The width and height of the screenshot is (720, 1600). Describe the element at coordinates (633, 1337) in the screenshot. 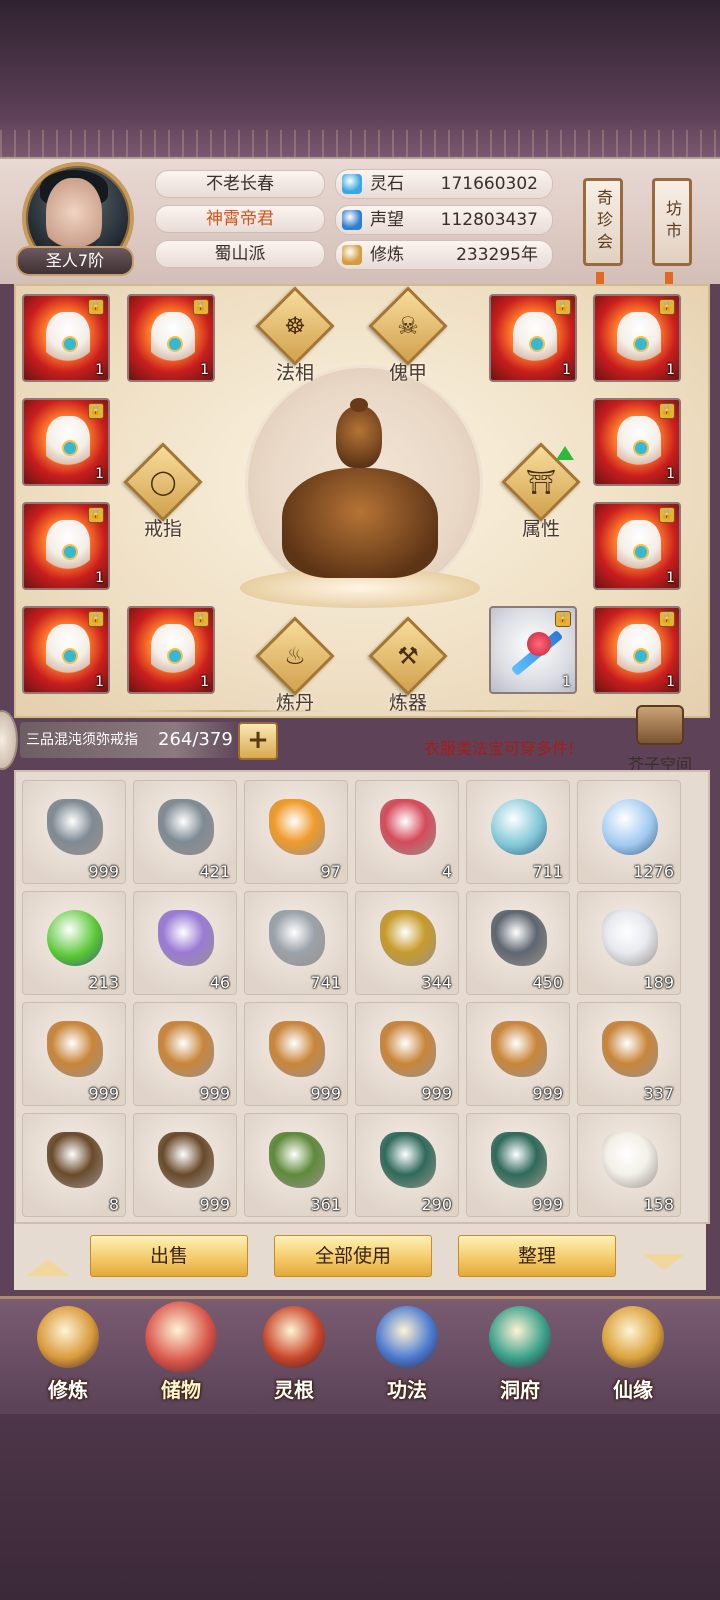

I see `gourd-icon` at that location.